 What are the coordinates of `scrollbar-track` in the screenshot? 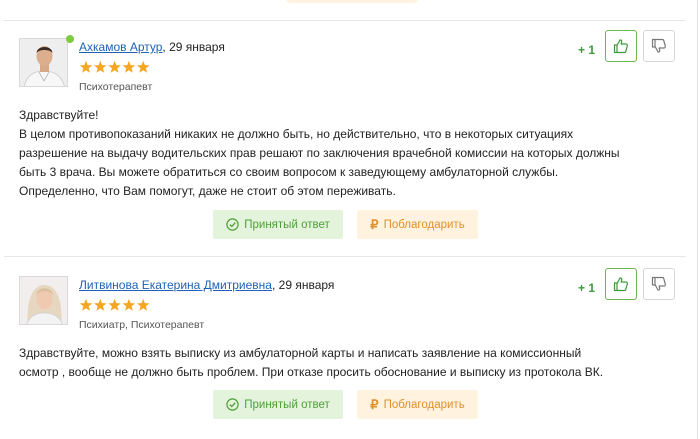 It's located at (697, 219).